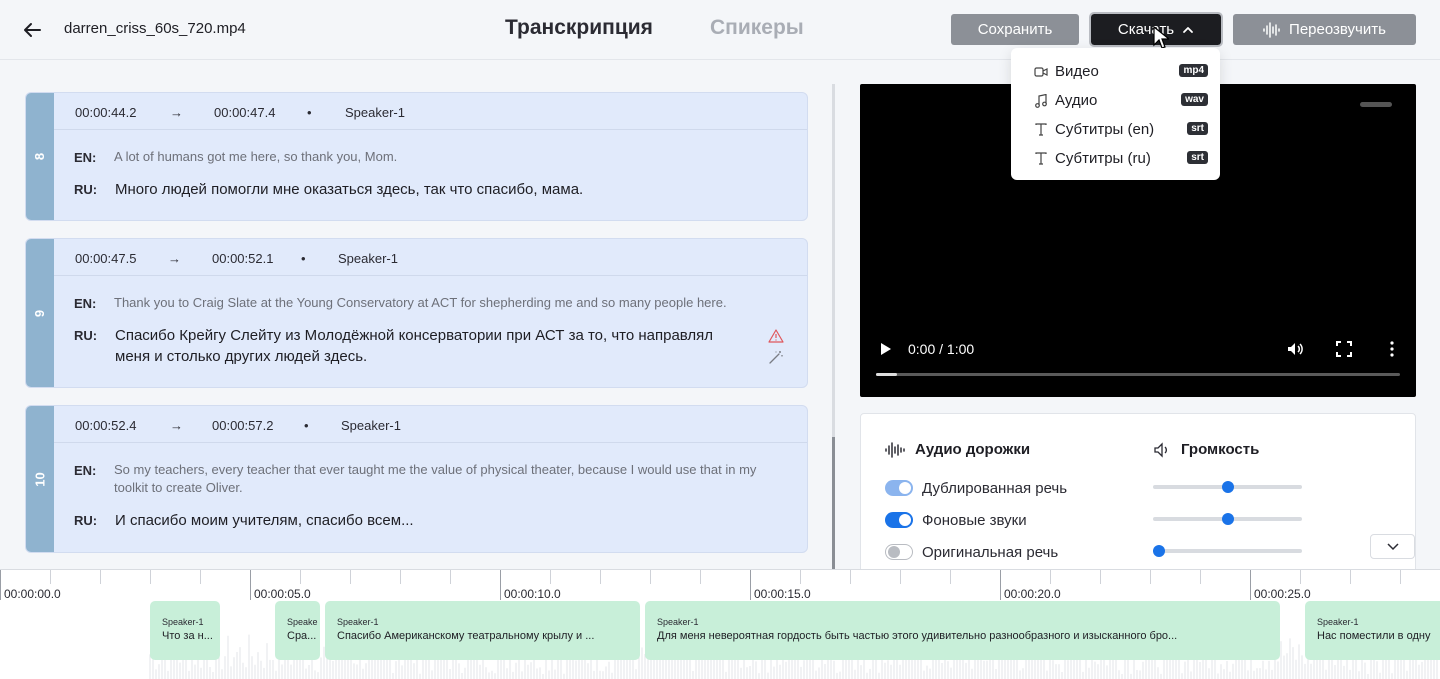 The height and width of the screenshot is (679, 1440). What do you see at coordinates (282, 594) in the screenshot?
I see `timeline-time-label: 00:00:05.0` at bounding box center [282, 594].